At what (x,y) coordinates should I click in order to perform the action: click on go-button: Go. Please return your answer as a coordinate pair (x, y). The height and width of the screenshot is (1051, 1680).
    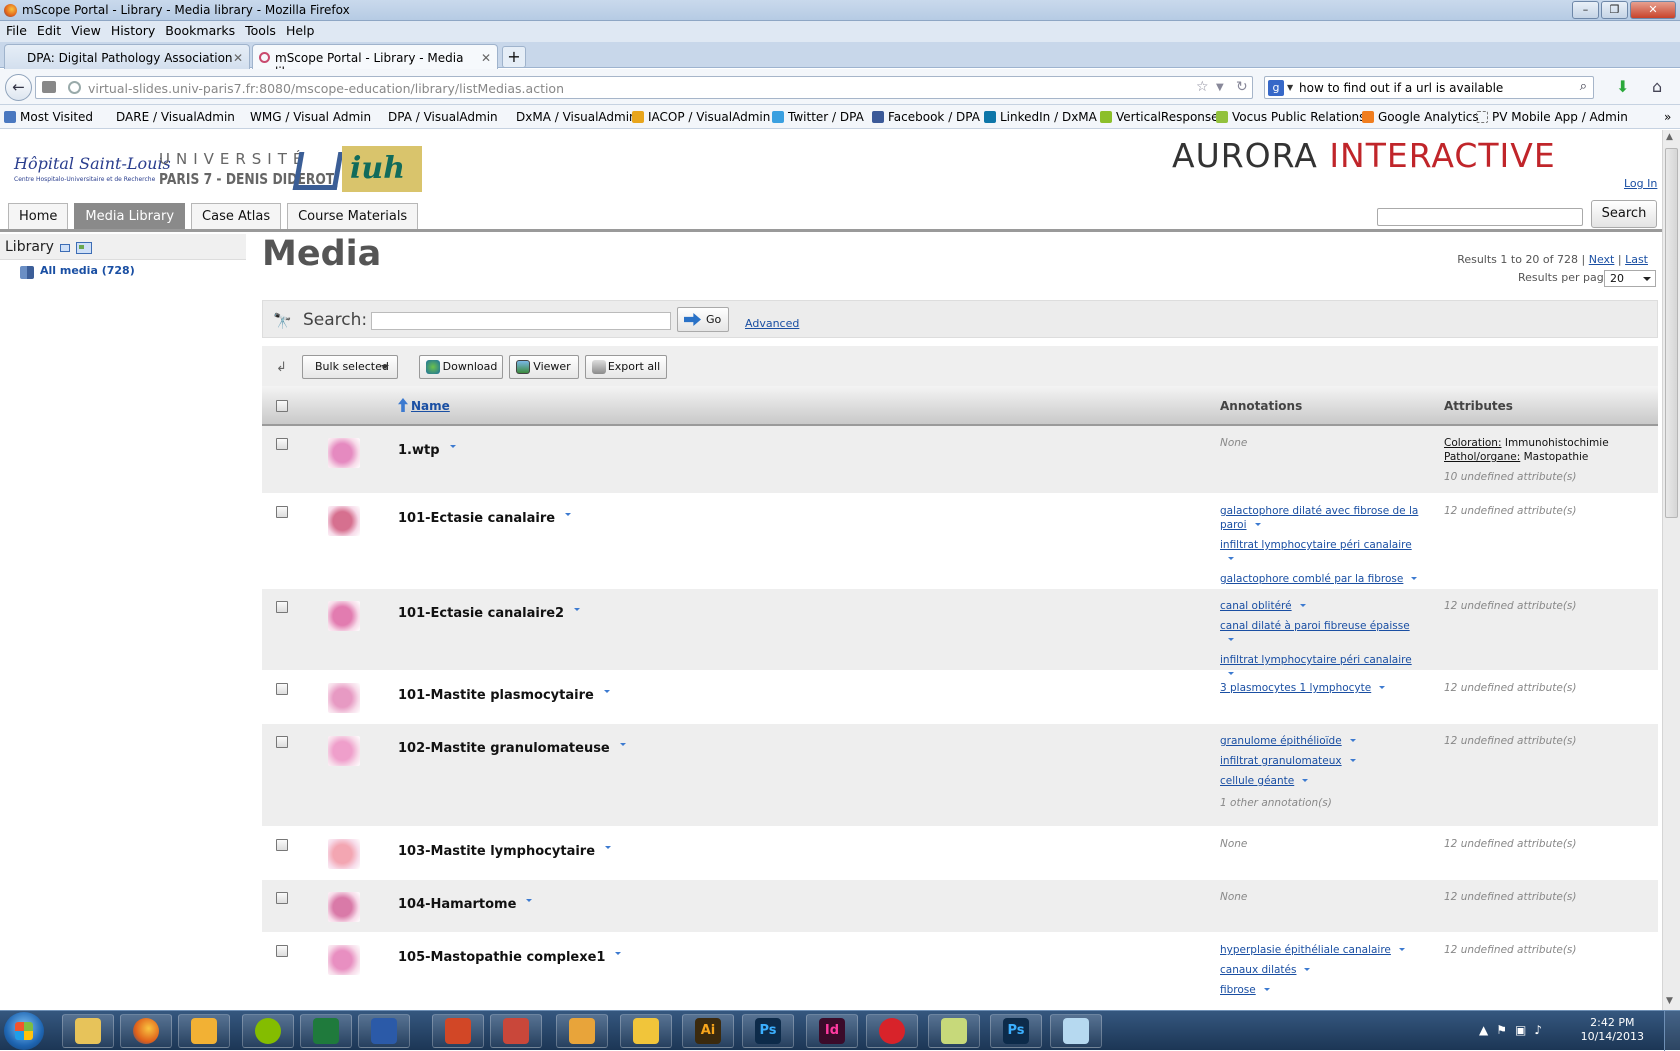
    Looking at the image, I should click on (703, 319).